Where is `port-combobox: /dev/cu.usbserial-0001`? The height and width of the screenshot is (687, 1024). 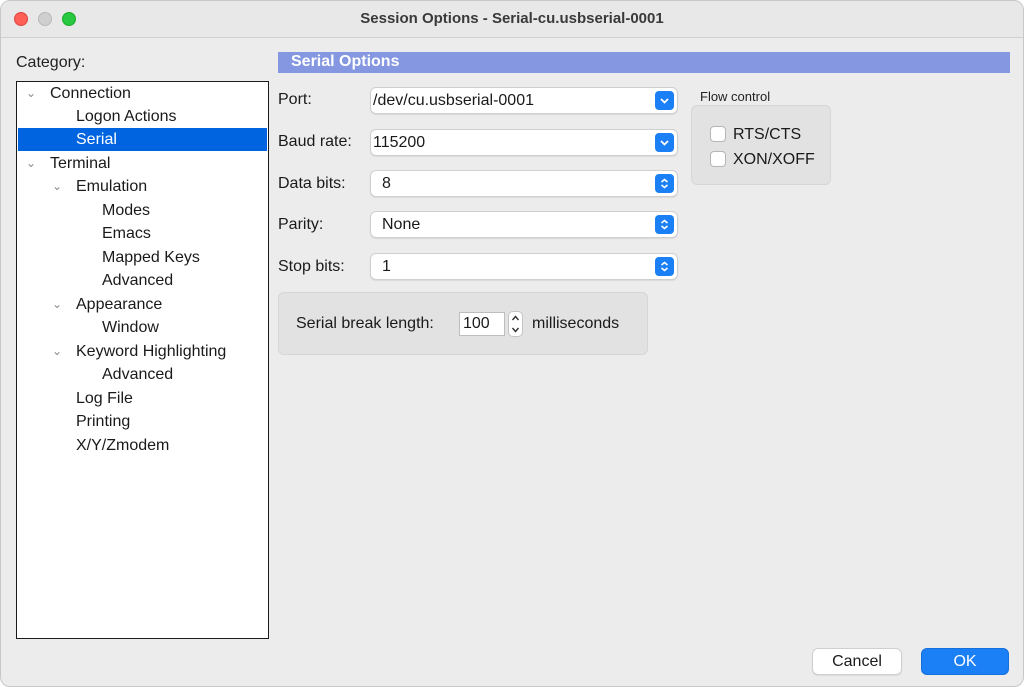 port-combobox: /dev/cu.usbserial-0001 is located at coordinates (524, 100).